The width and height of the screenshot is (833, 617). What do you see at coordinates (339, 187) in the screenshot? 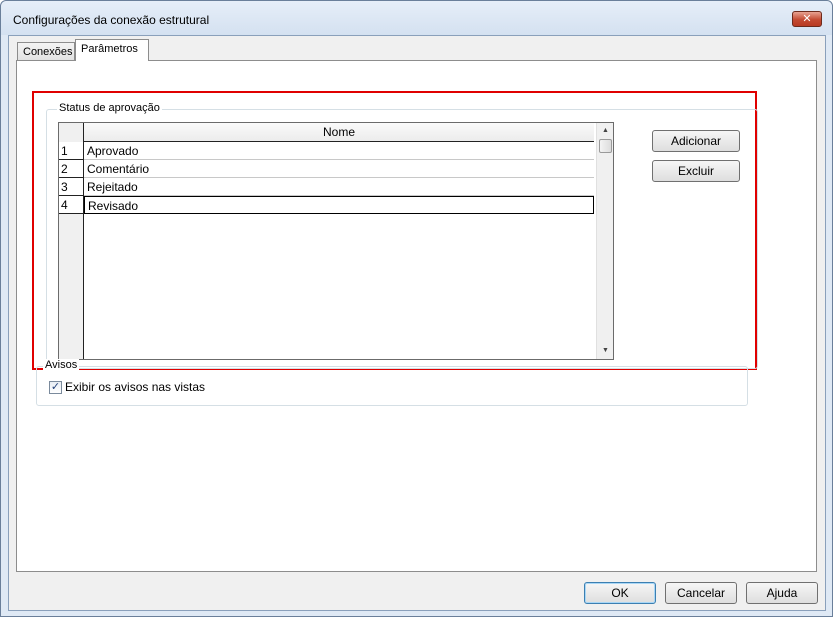
I see `row-name-cell: Rejeitado` at bounding box center [339, 187].